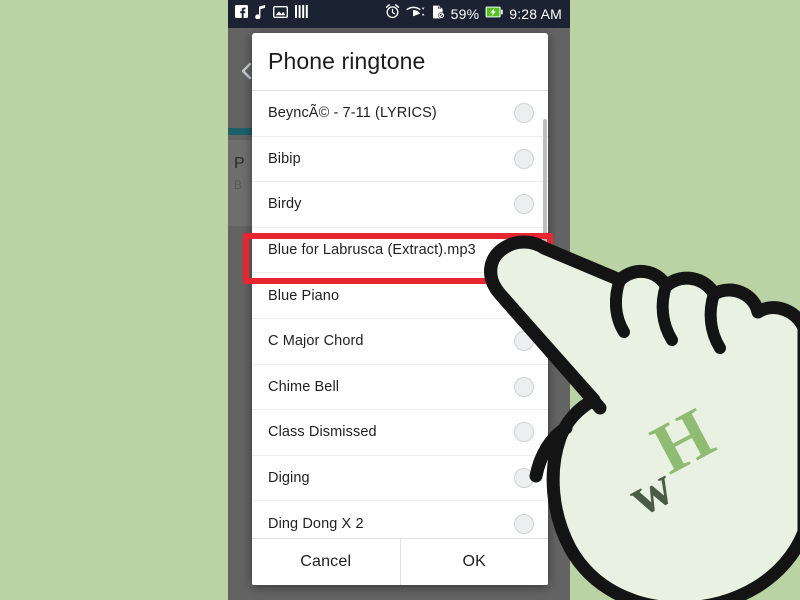 Image resolution: width=800 pixels, height=600 pixels. I want to click on status-bar: 59% 9:28 AM, so click(399, 14).